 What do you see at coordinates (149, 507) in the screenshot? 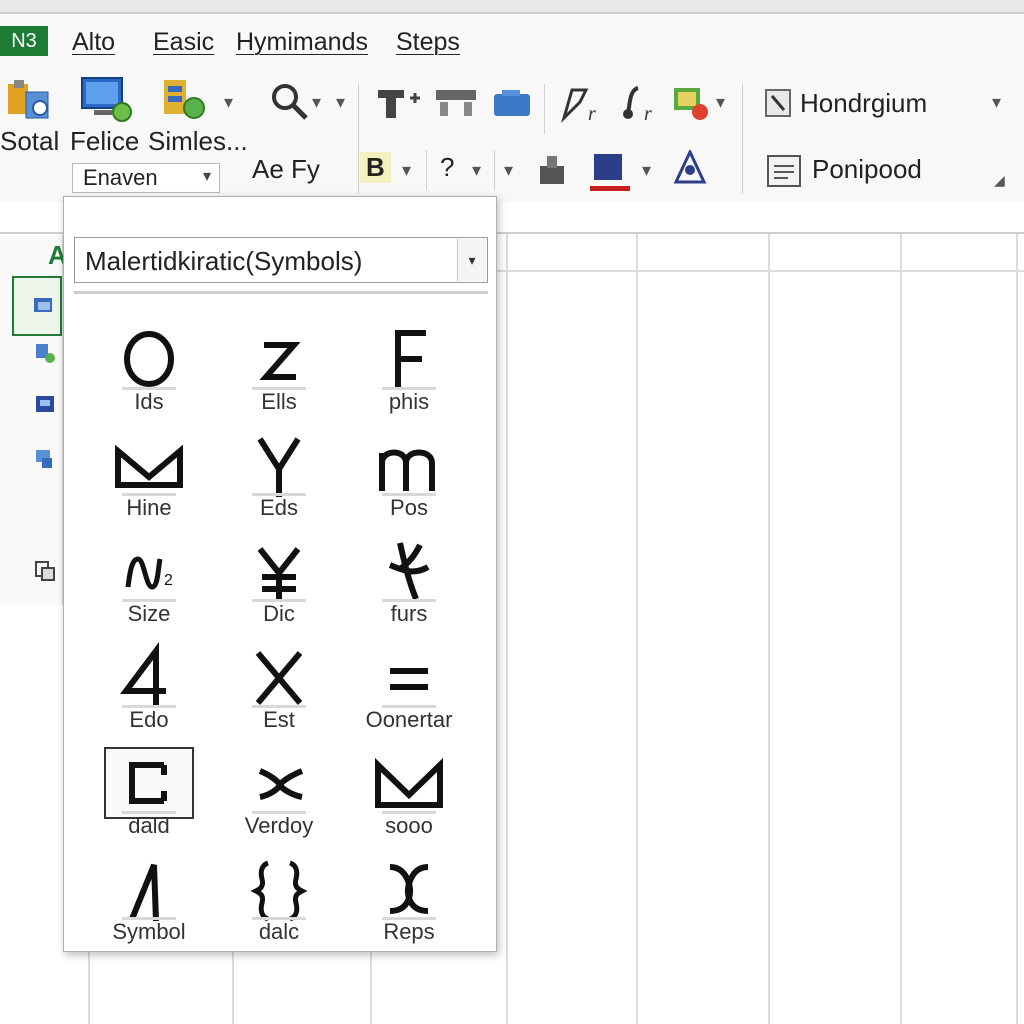
I see `symbol-label: Hine` at bounding box center [149, 507].